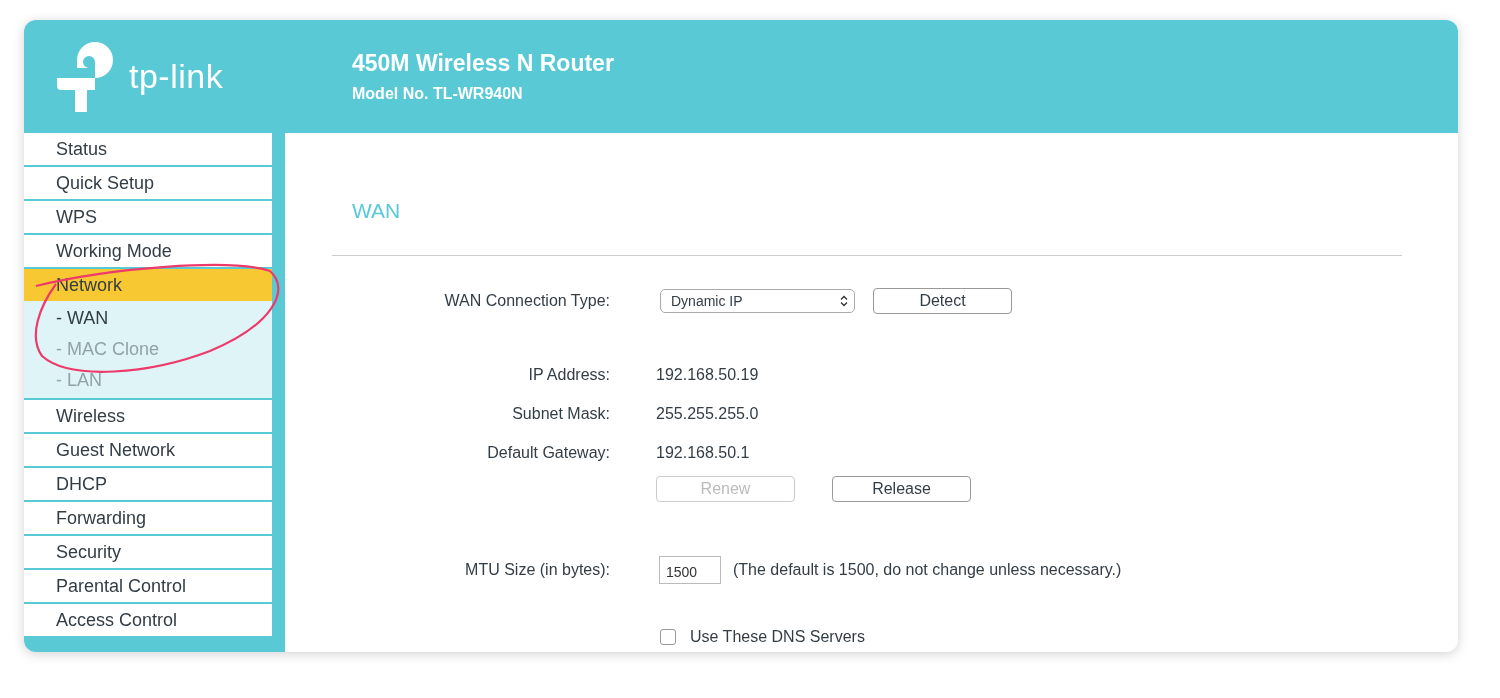  Describe the element at coordinates (844, 301) in the screenshot. I see `chevron-icon` at that location.